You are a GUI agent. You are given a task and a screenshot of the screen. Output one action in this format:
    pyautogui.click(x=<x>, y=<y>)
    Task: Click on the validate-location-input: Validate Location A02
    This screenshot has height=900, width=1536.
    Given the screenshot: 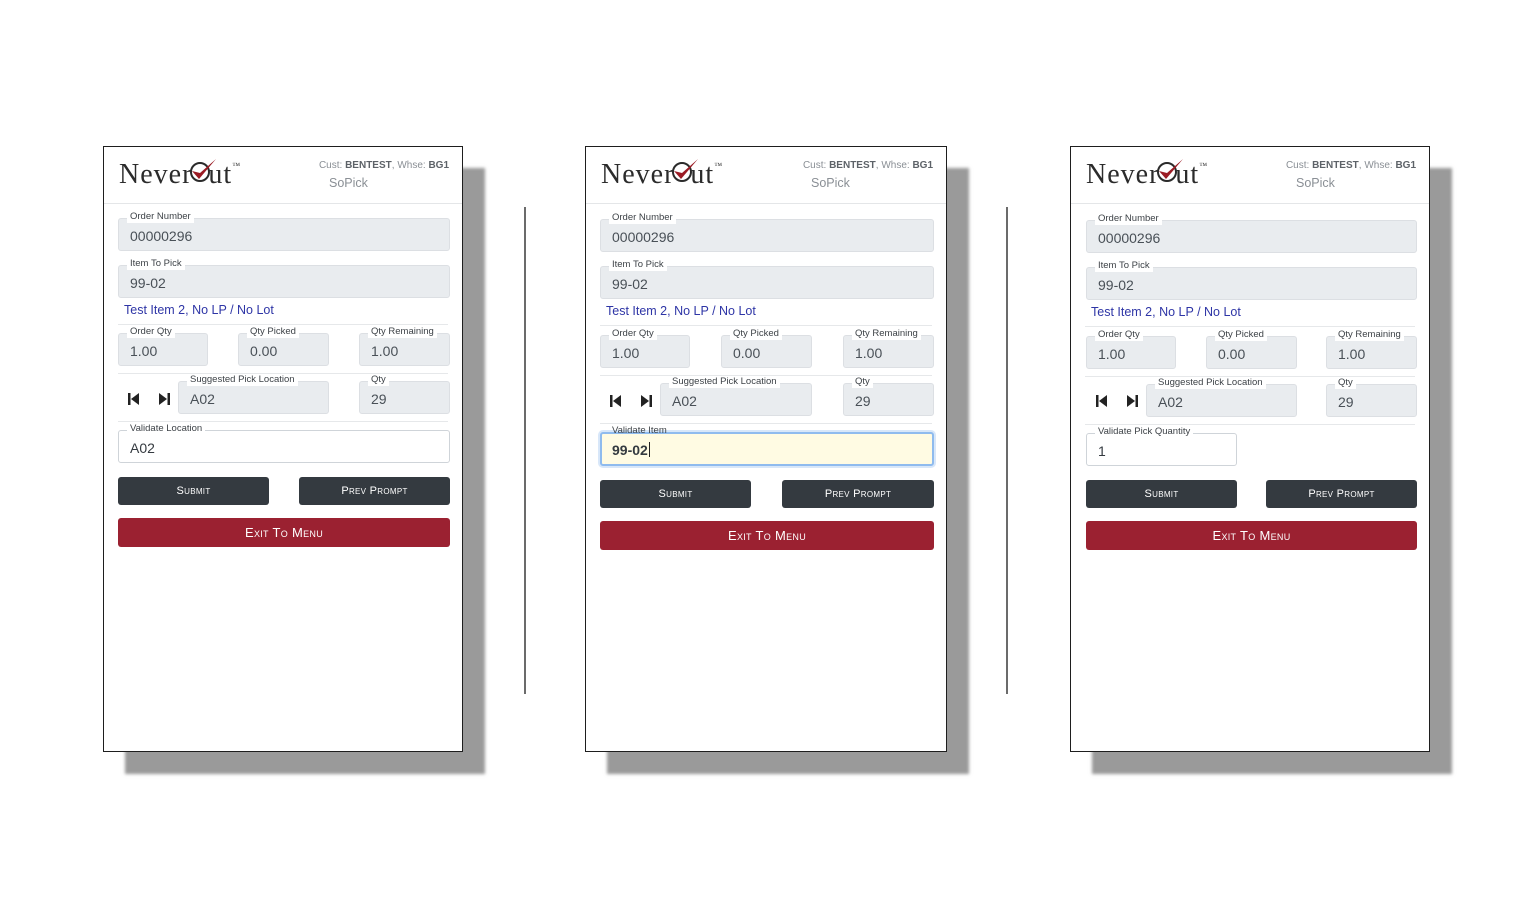 What is the action you would take?
    pyautogui.click(x=284, y=443)
    